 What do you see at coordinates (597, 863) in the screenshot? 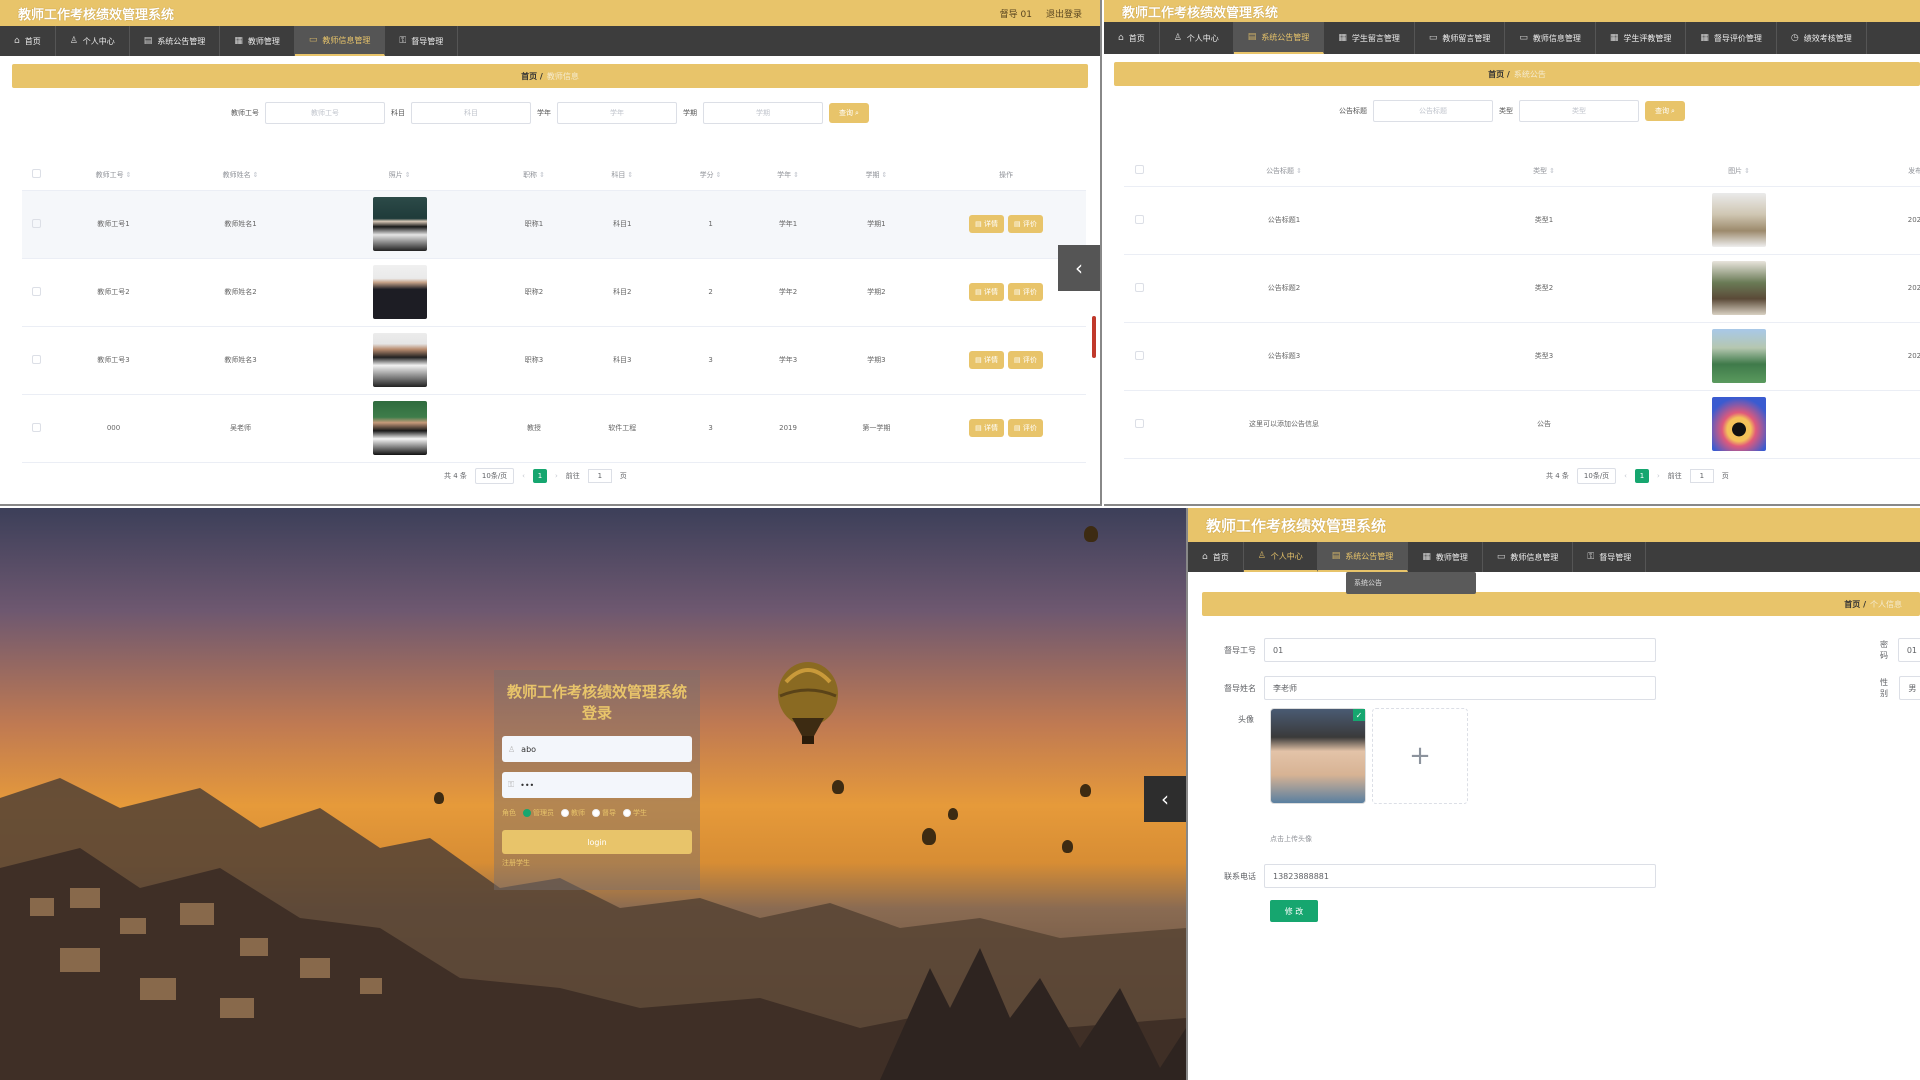
I see `register-link: 注册学生` at bounding box center [597, 863].